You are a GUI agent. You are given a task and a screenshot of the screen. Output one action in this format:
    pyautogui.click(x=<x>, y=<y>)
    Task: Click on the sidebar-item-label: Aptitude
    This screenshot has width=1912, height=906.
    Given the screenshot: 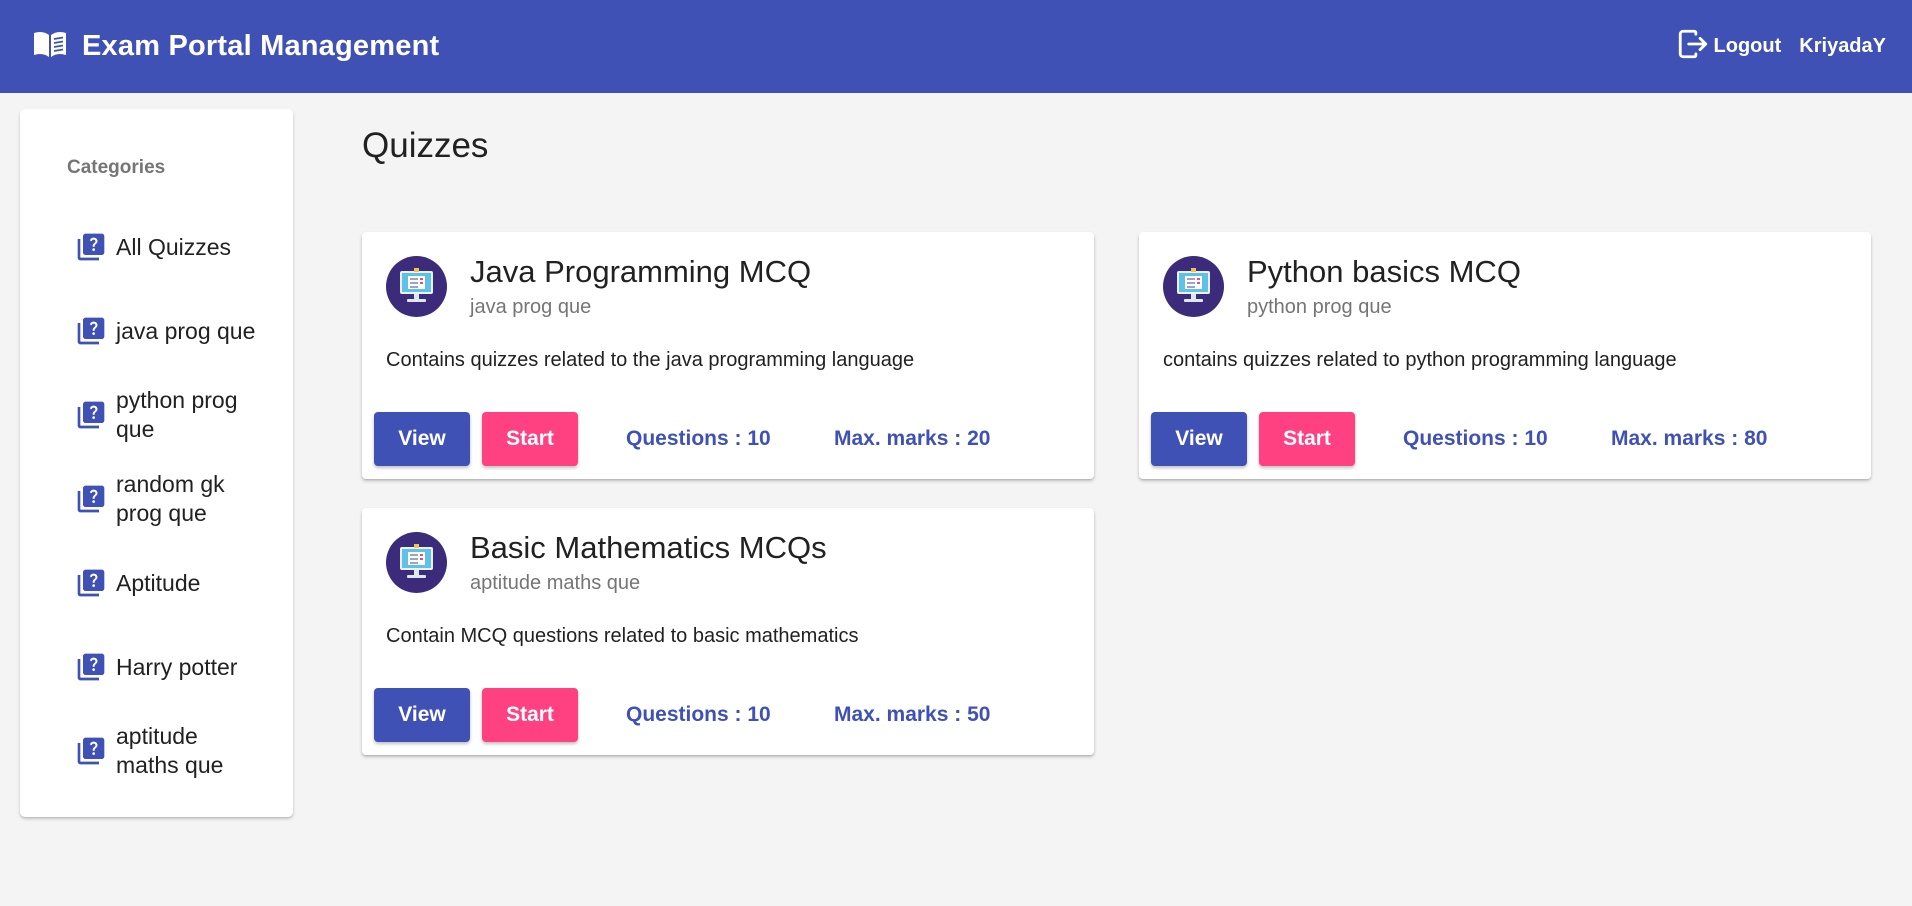 What is the action you would take?
    pyautogui.click(x=158, y=582)
    